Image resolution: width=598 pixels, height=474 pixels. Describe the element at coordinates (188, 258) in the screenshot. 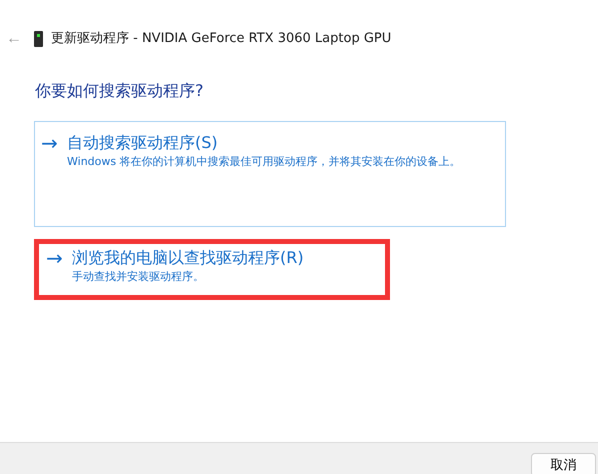

I see `option-title: 浏览我的电脑以查找驱动程序(R)` at that location.